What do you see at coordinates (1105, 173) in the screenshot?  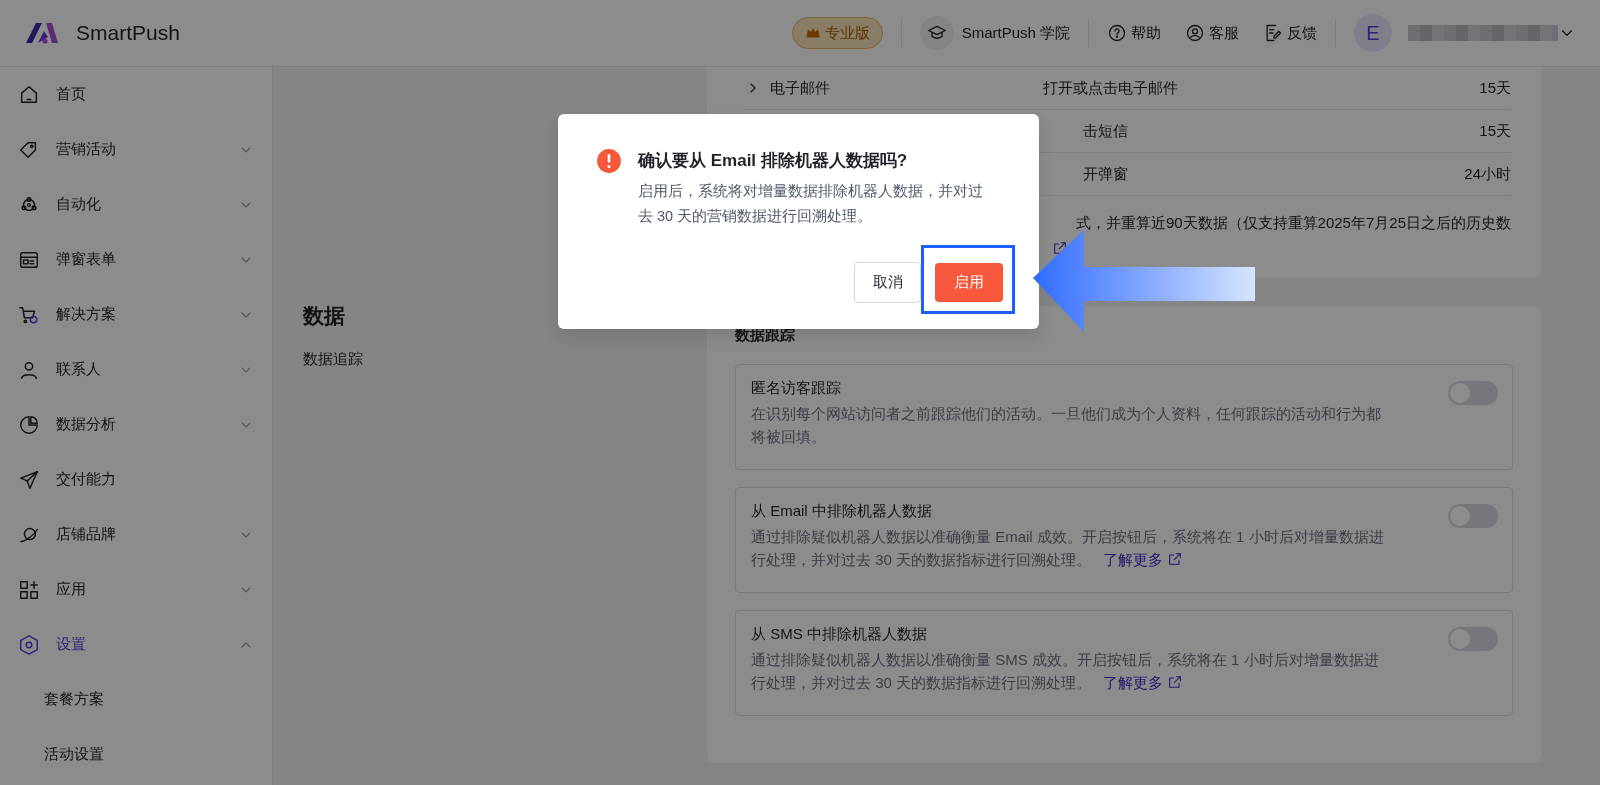 I see `table-cell: 开弹窗` at bounding box center [1105, 173].